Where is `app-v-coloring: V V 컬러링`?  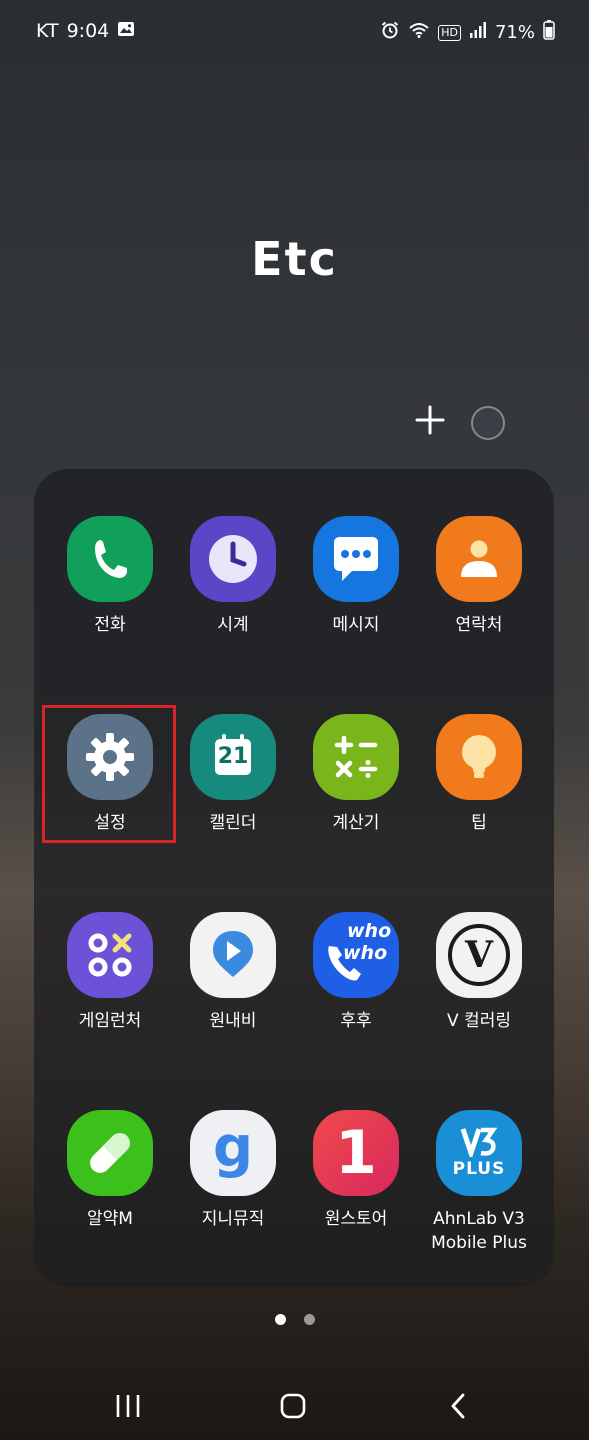 app-v-coloring: V V 컬러링 is located at coordinates (479, 972).